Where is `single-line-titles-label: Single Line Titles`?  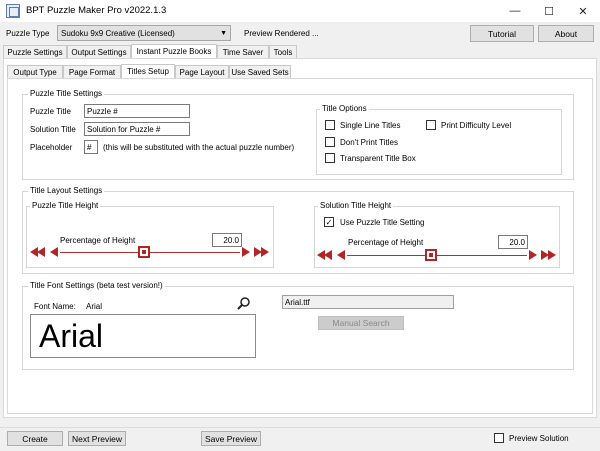 single-line-titles-label: Single Line Titles is located at coordinates (370, 125).